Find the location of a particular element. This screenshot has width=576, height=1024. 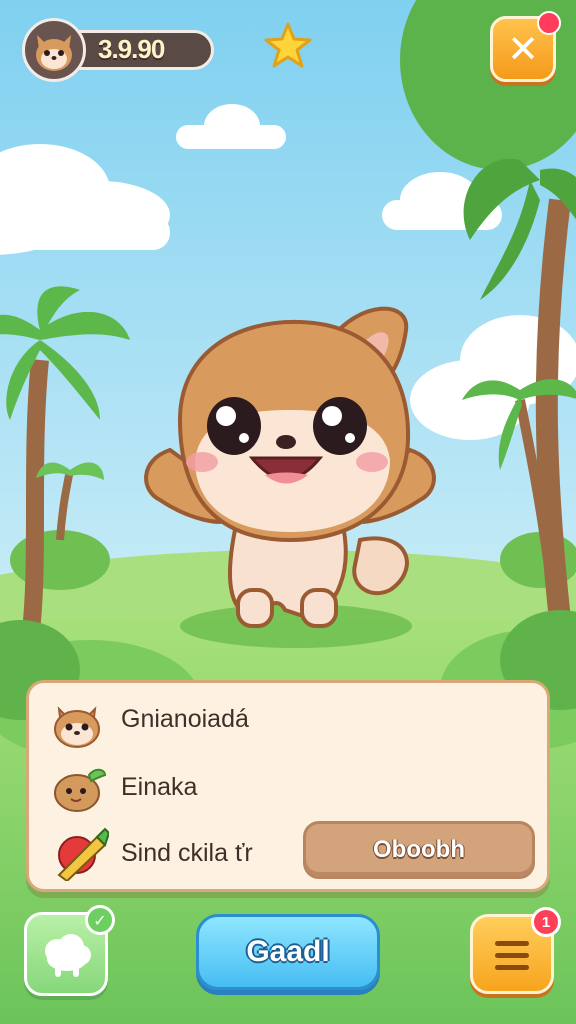

pet-select-button: ✓ is located at coordinates (69, 950).